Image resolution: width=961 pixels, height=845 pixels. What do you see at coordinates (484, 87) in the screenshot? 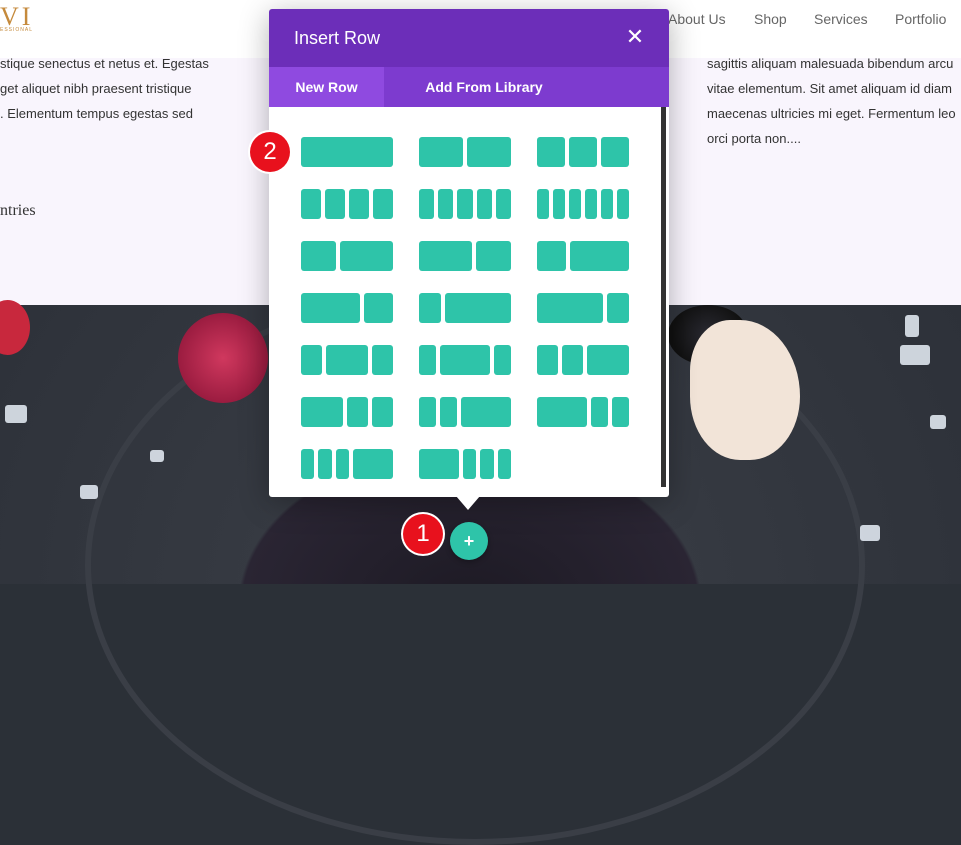
I see `tab-add-from-library: Add From Library` at bounding box center [484, 87].